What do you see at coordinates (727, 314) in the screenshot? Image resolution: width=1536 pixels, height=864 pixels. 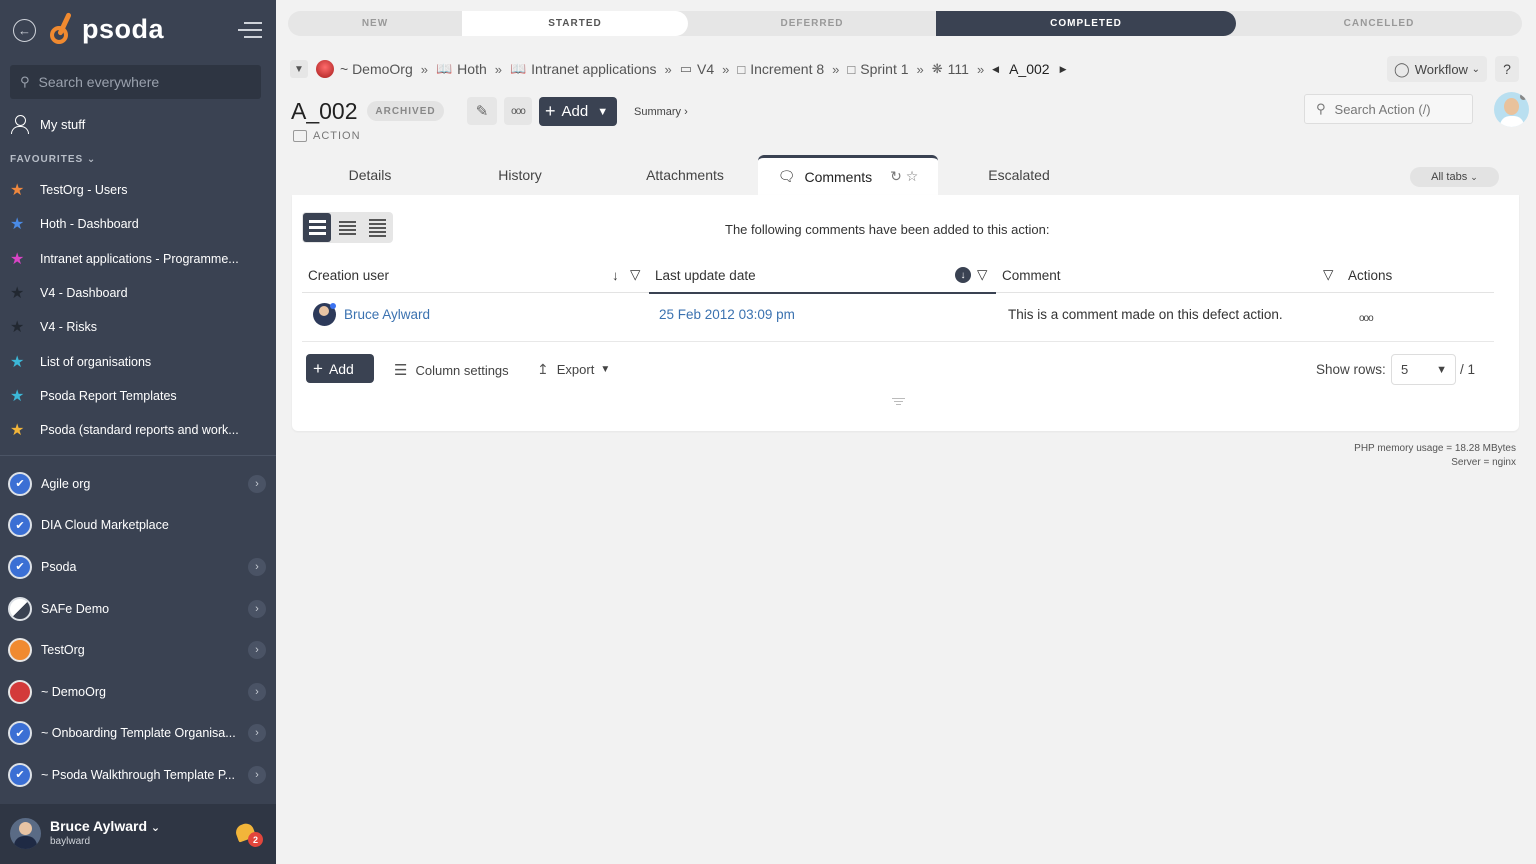 I see `date-link: 25 Feb 2012 03:09 pm` at bounding box center [727, 314].